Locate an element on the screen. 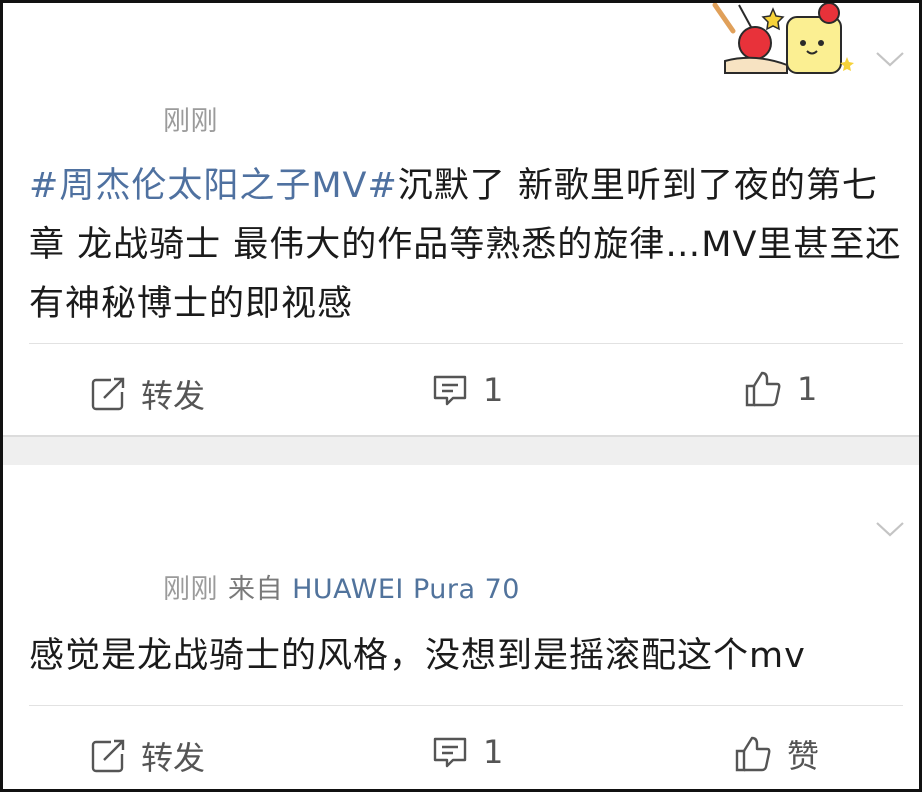  post-meta: 刚刚 来自 HUAWEI Pura 70 is located at coordinates (341, 586).